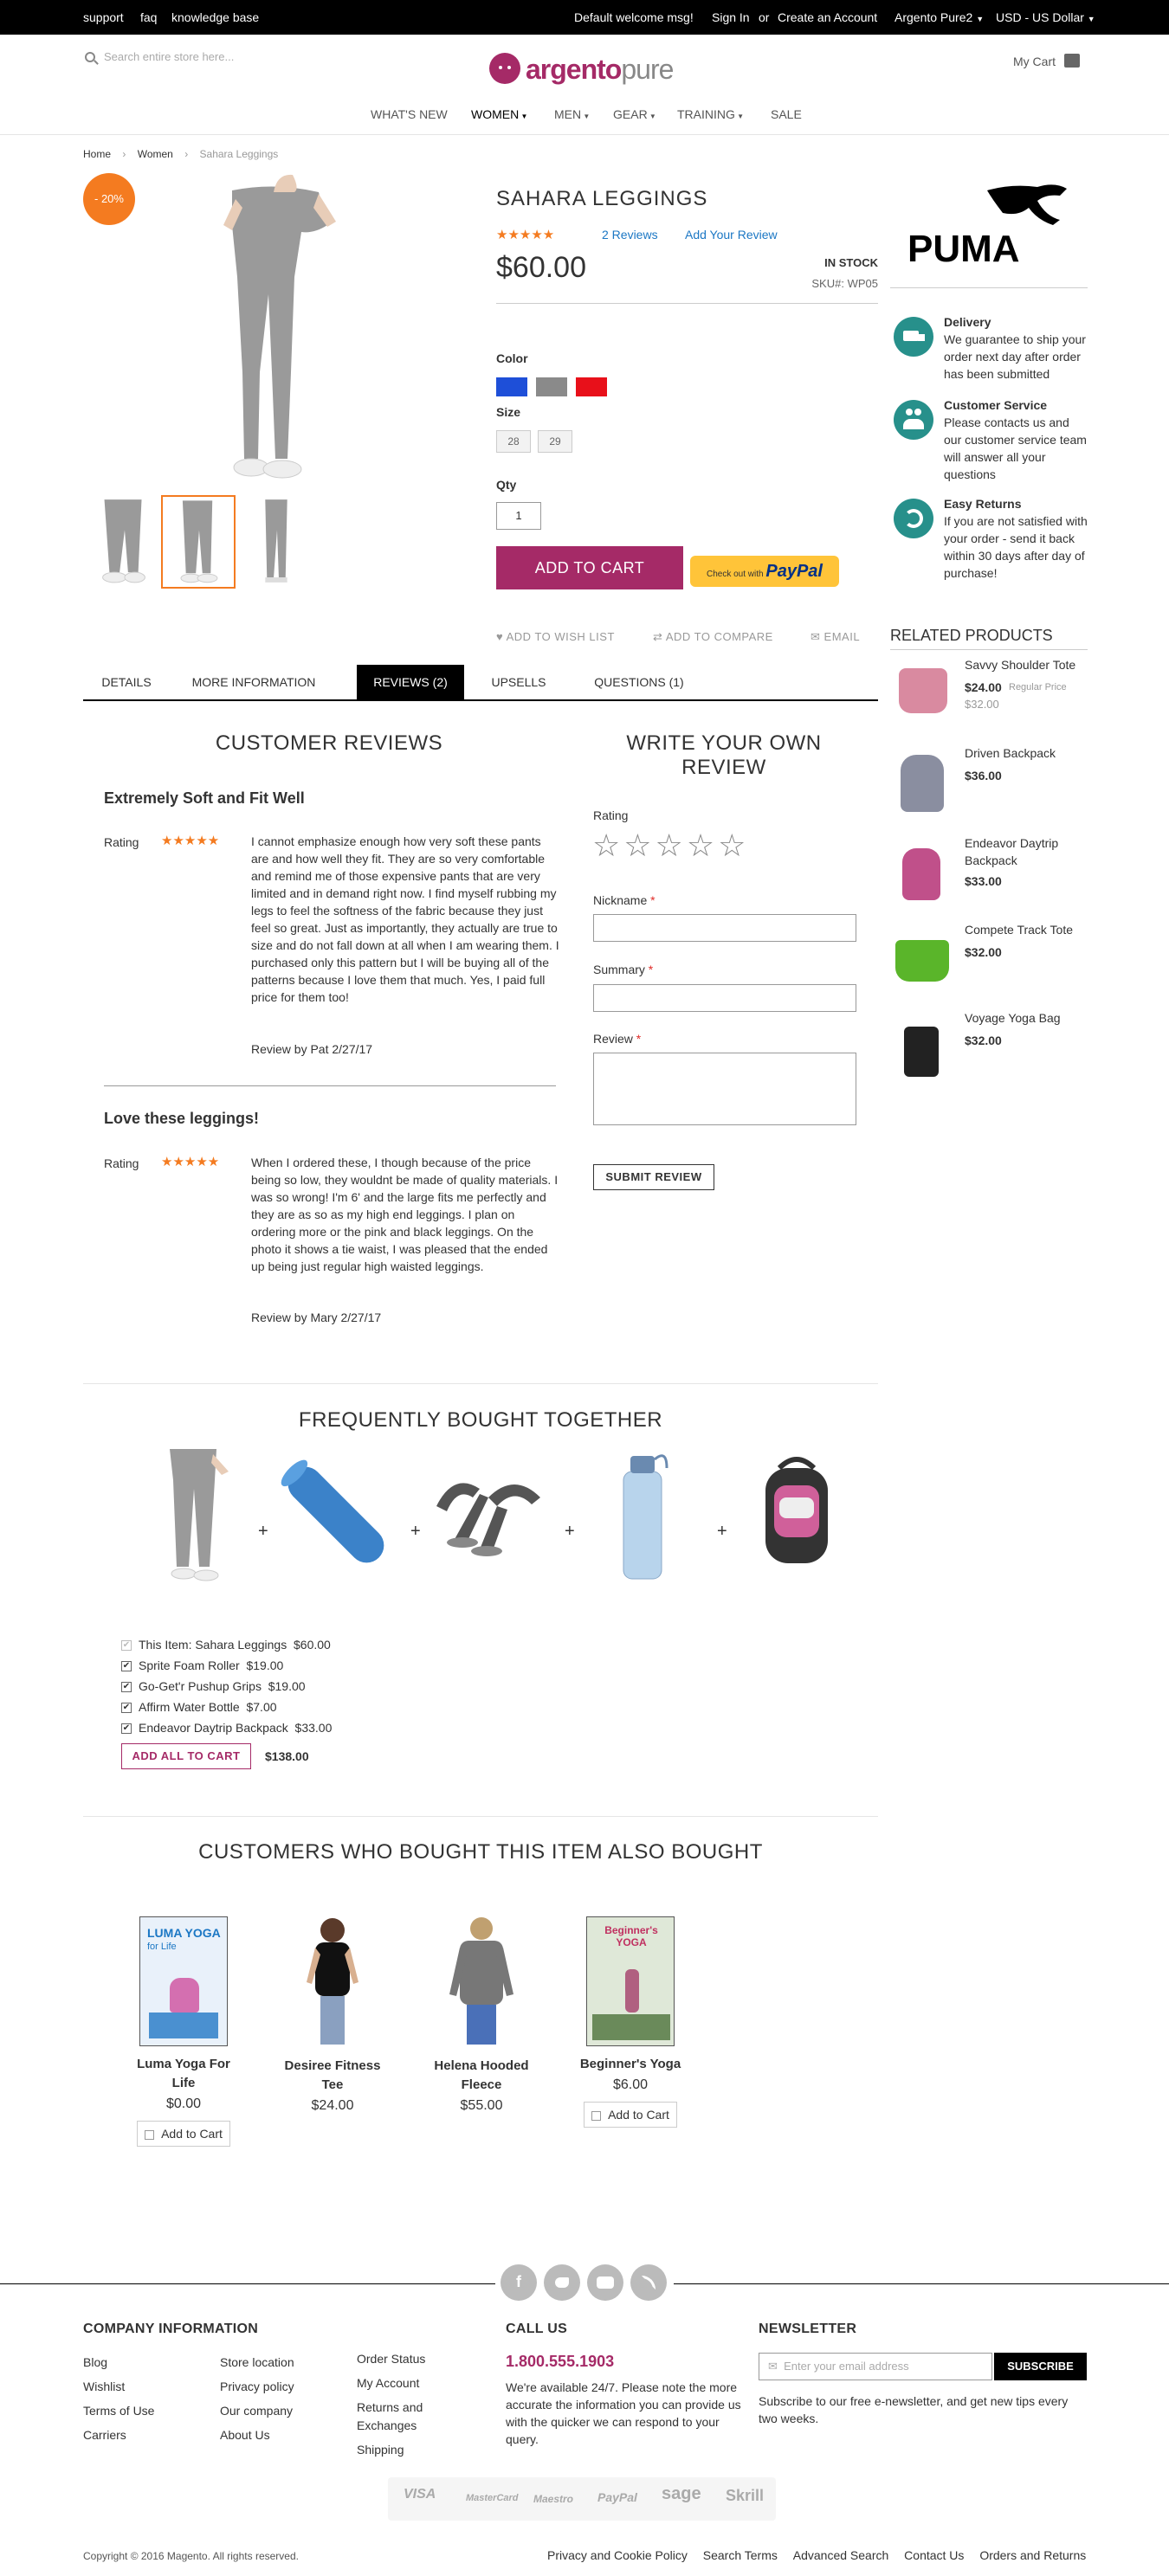  I want to click on tab-more-information: MORE INFORMATION, so click(253, 682).